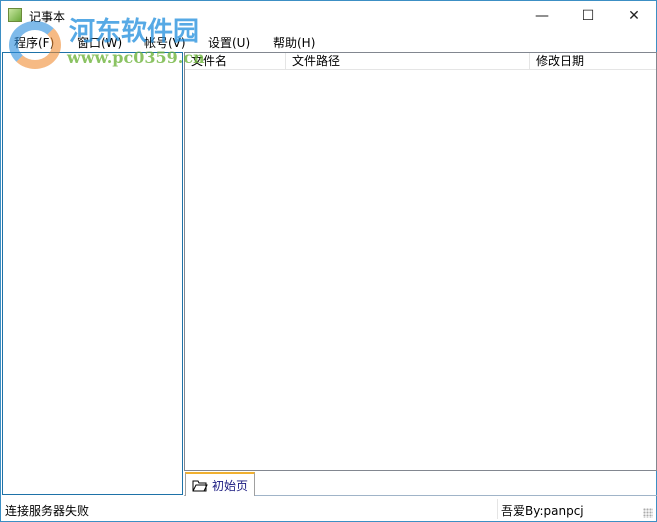 This screenshot has width=657, height=522. I want to click on tab-strip: 初始页, so click(420, 483).